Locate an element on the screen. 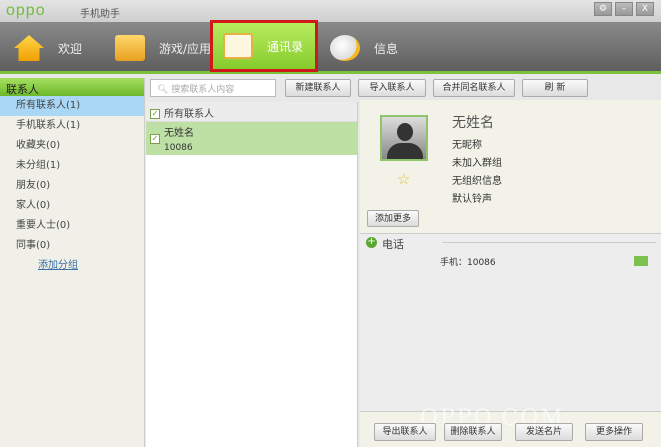 Image resolution: width=661 pixels, height=447 pixels. import-contact-button: 导入联系人 is located at coordinates (392, 88).